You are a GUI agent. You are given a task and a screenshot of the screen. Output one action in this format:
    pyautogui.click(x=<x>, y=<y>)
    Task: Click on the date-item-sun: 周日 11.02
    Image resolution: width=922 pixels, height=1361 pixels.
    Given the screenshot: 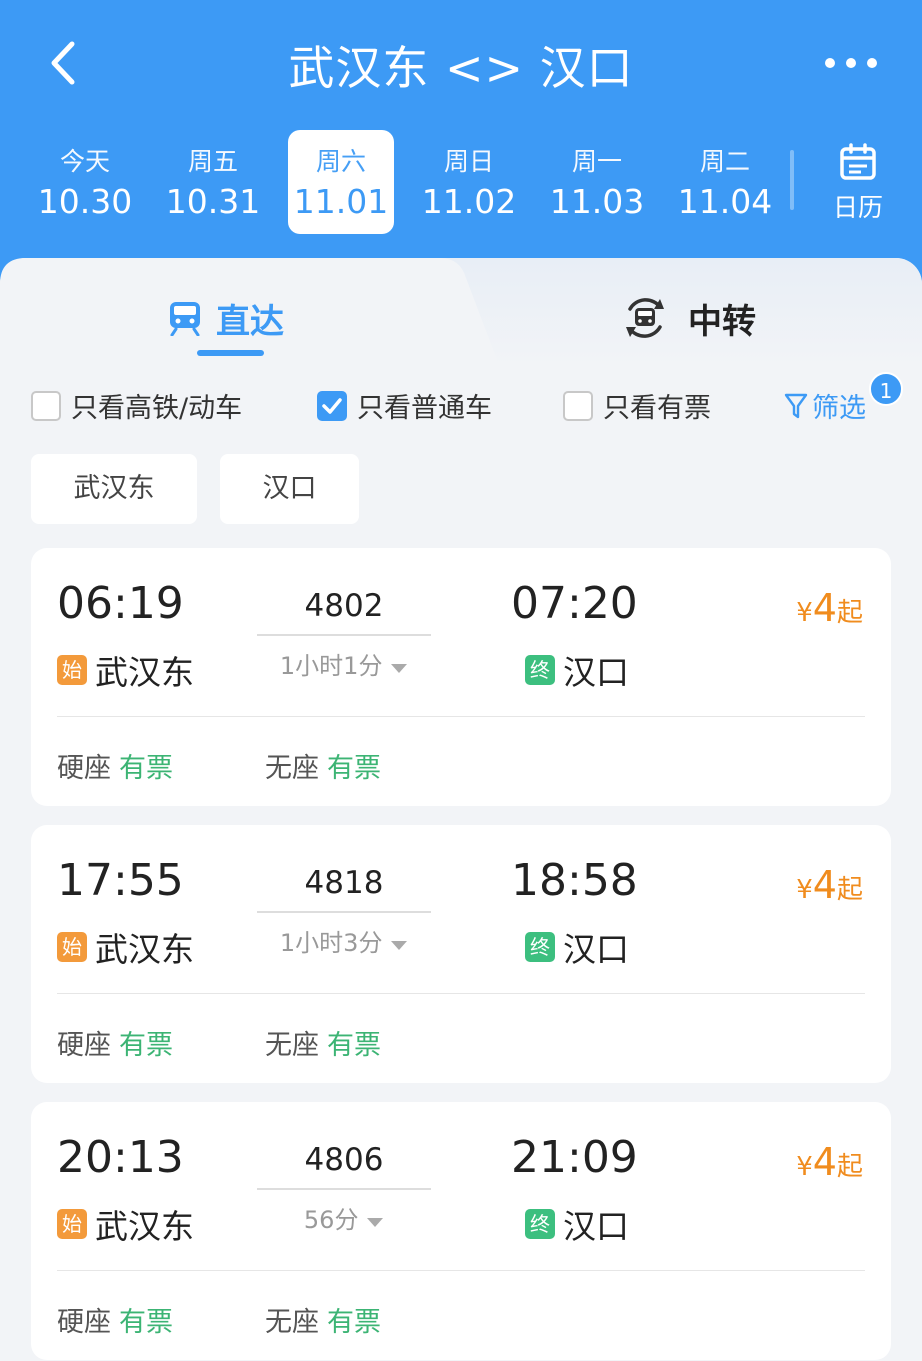 What is the action you would take?
    pyautogui.click(x=469, y=182)
    